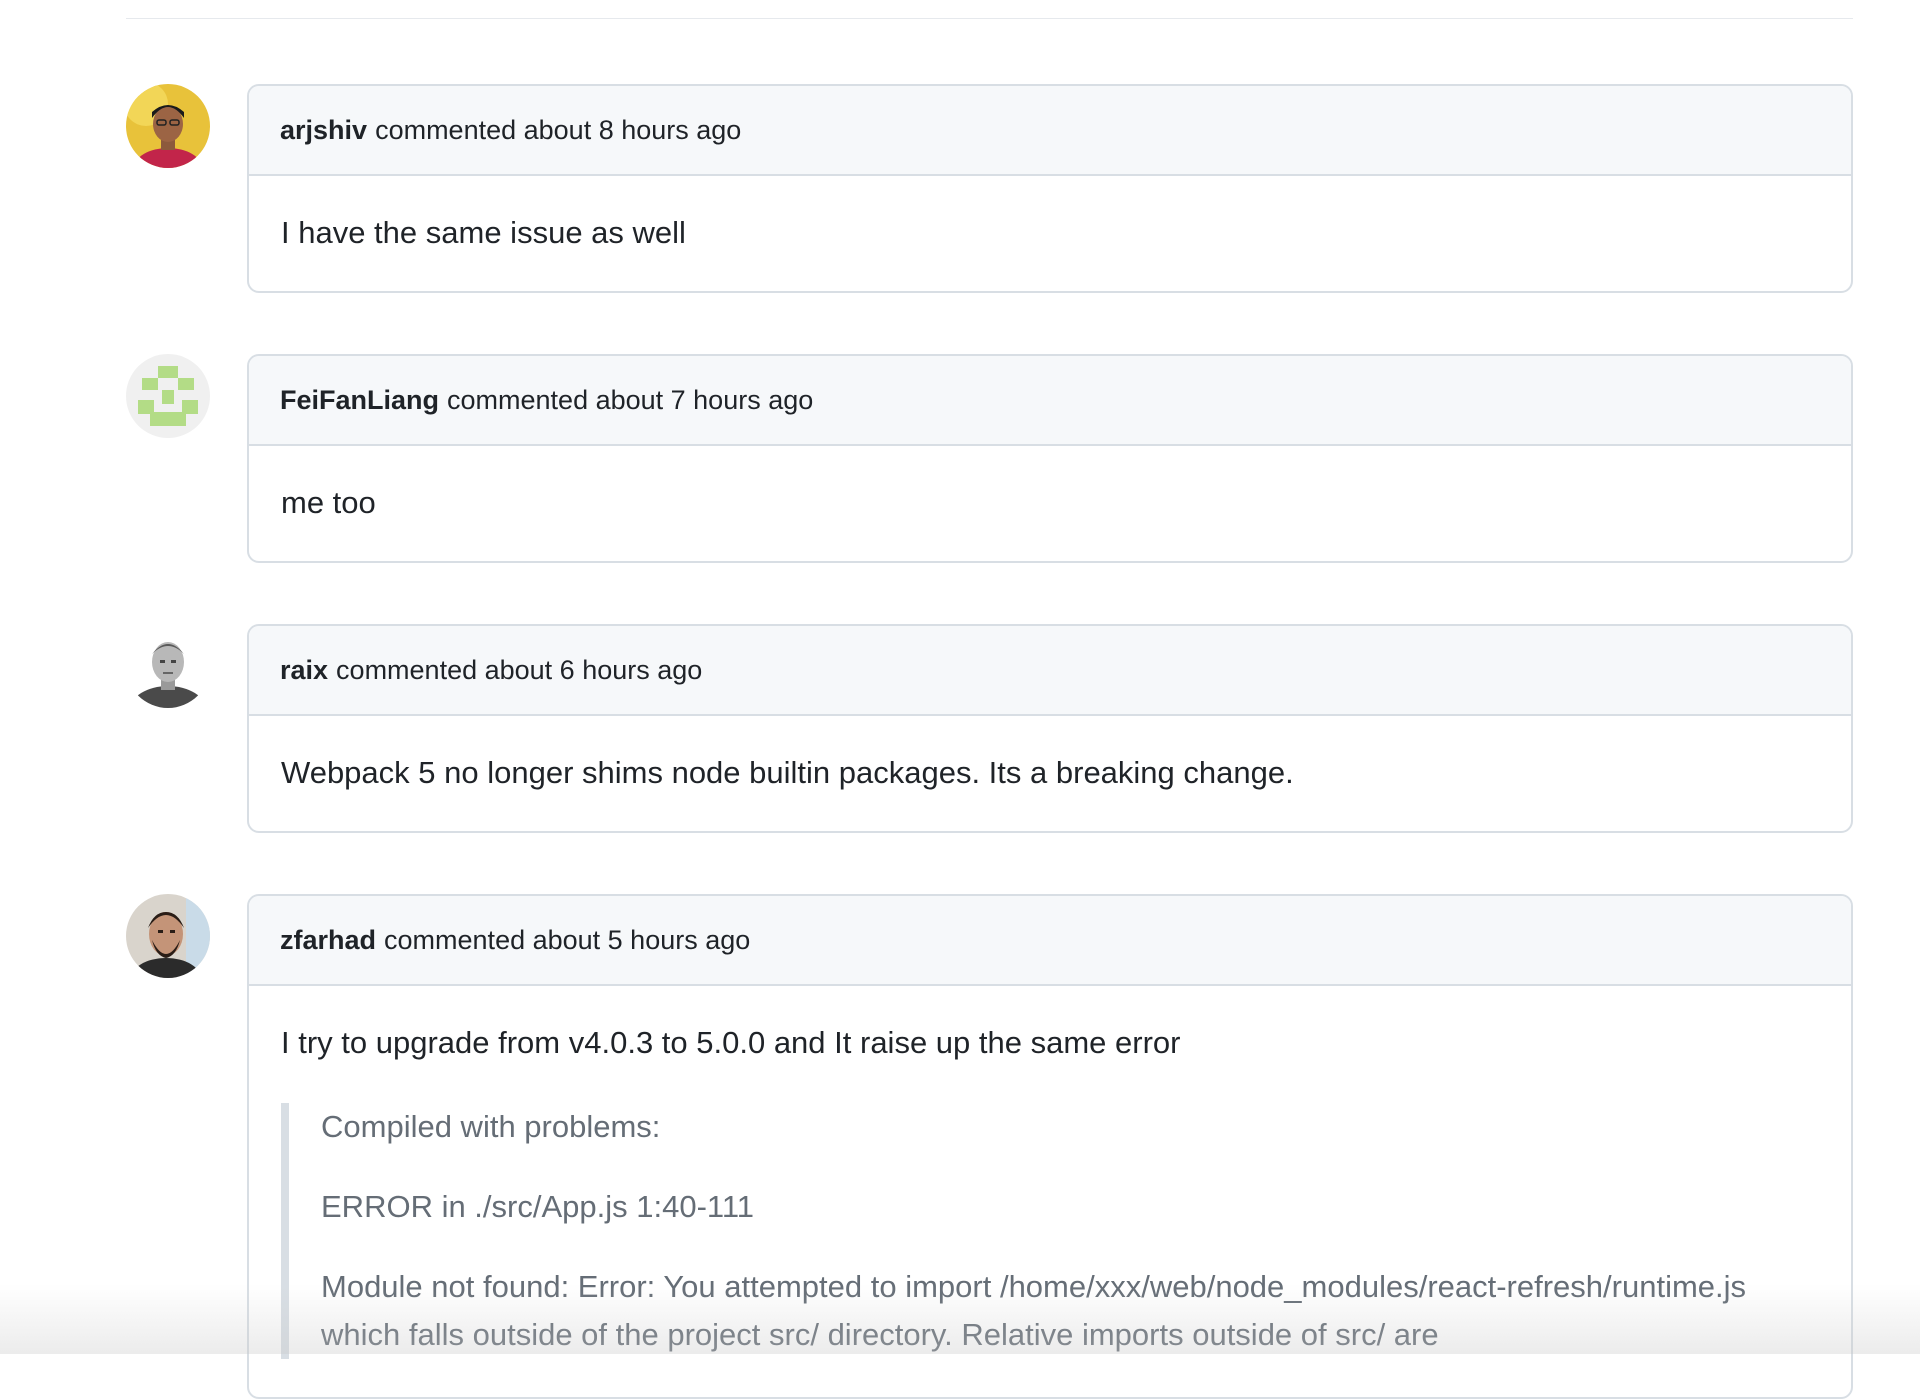  What do you see at coordinates (304, 670) in the screenshot?
I see `comment-author-link: raix` at bounding box center [304, 670].